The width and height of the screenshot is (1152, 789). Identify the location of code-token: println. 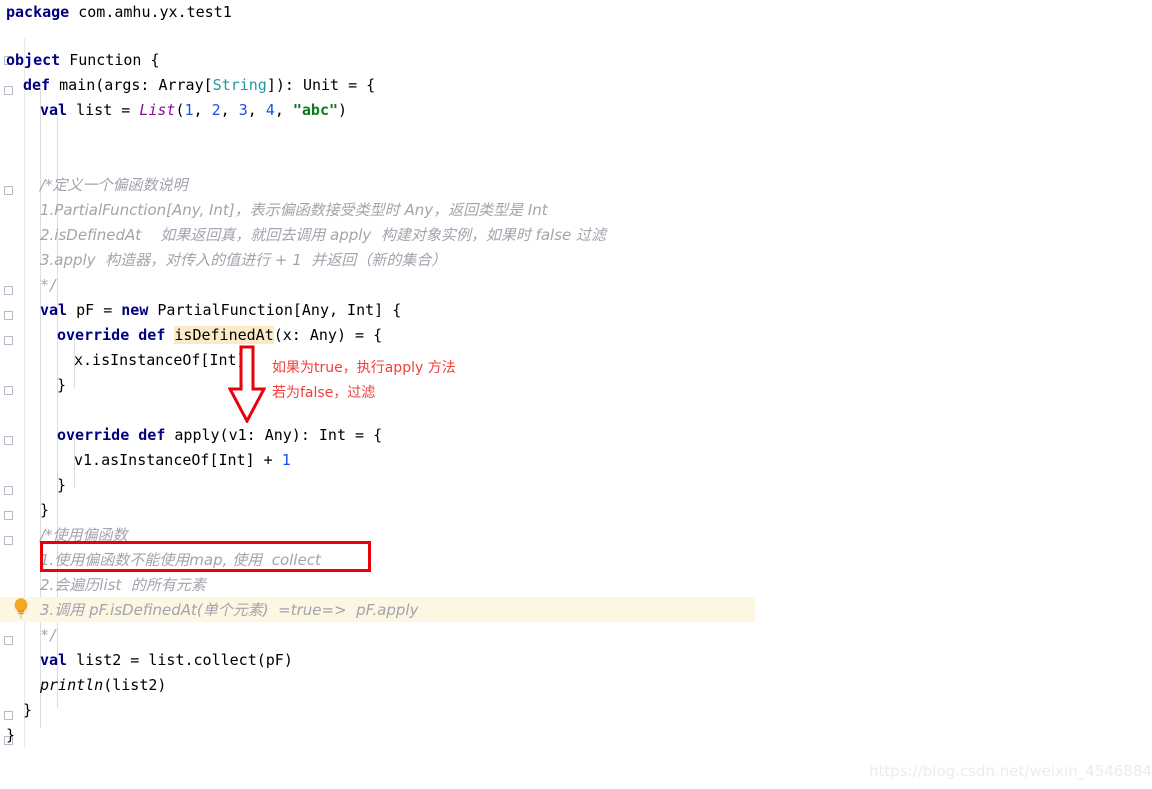
(72, 685).